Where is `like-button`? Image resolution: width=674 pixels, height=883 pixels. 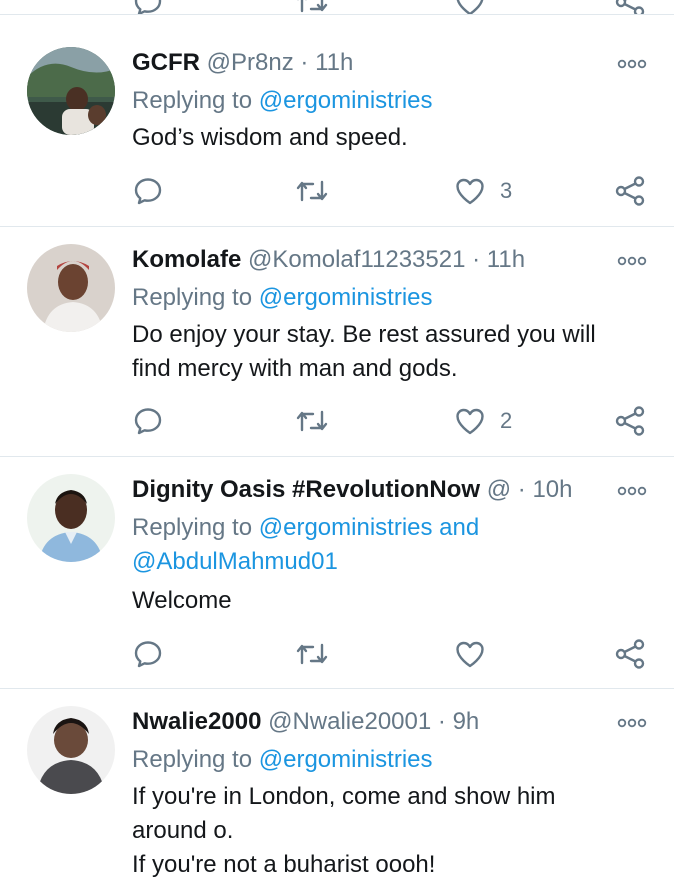 like-button is located at coordinates (477, 654).